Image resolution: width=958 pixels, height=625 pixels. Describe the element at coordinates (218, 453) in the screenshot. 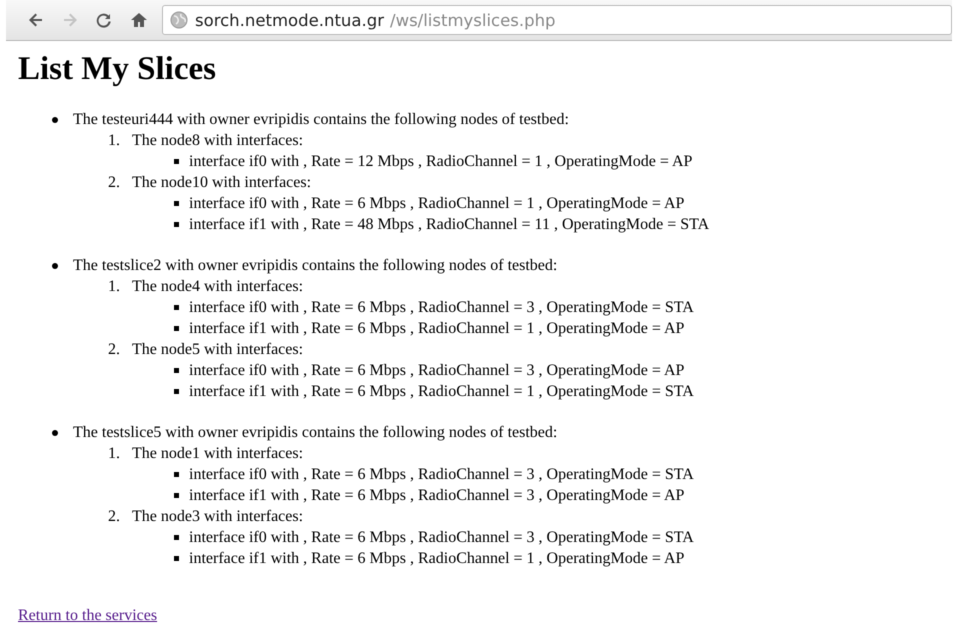

I see `node-description: The node1 with interfaces:` at that location.